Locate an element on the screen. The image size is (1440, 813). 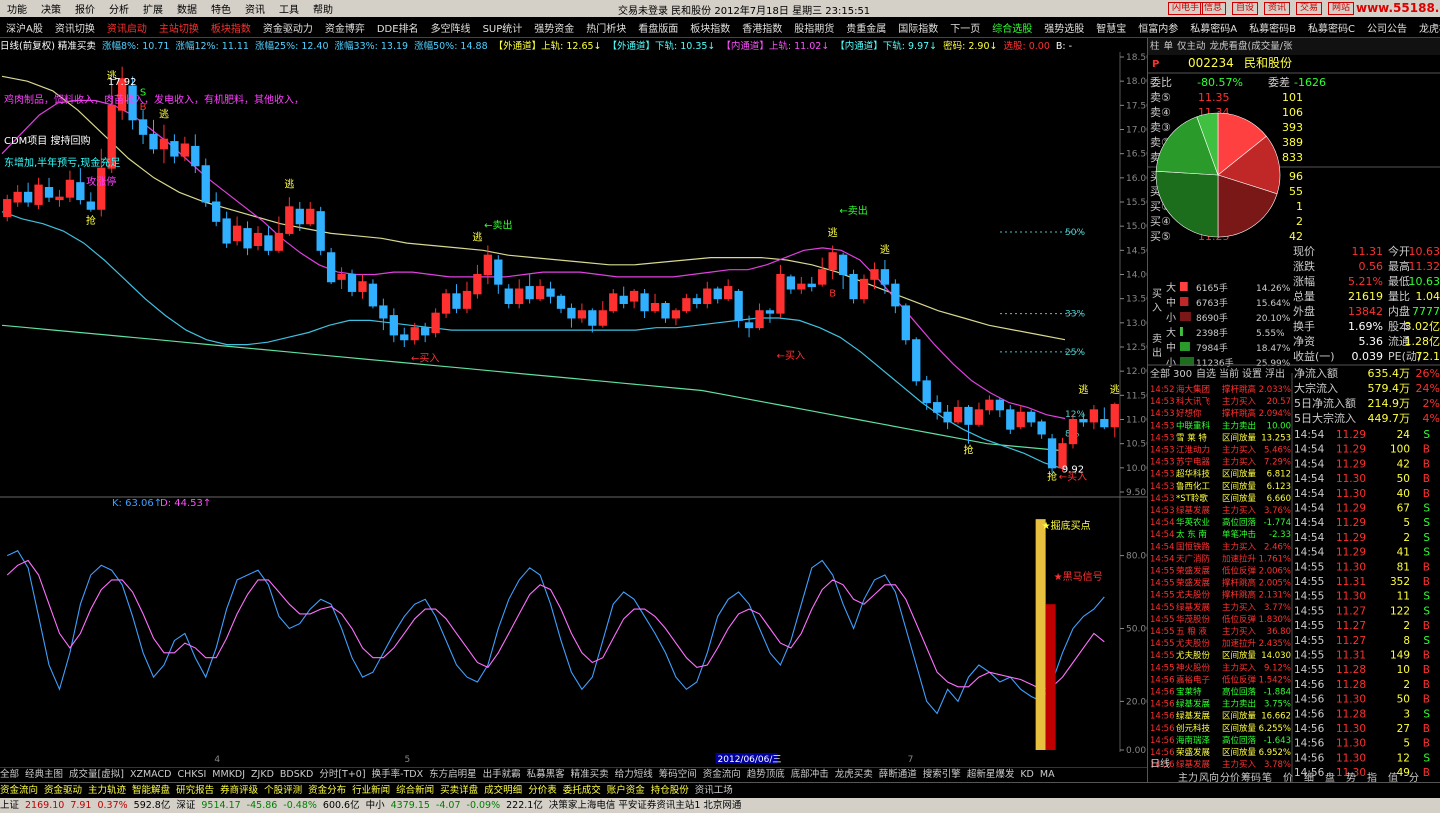
menu-item-4: 扩展 is located at coordinates (153, 8).